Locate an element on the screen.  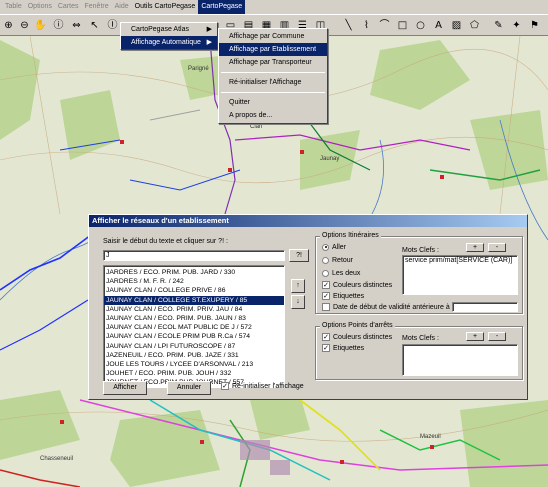
radio-retour: Retour is located at coordinates (337, 261).